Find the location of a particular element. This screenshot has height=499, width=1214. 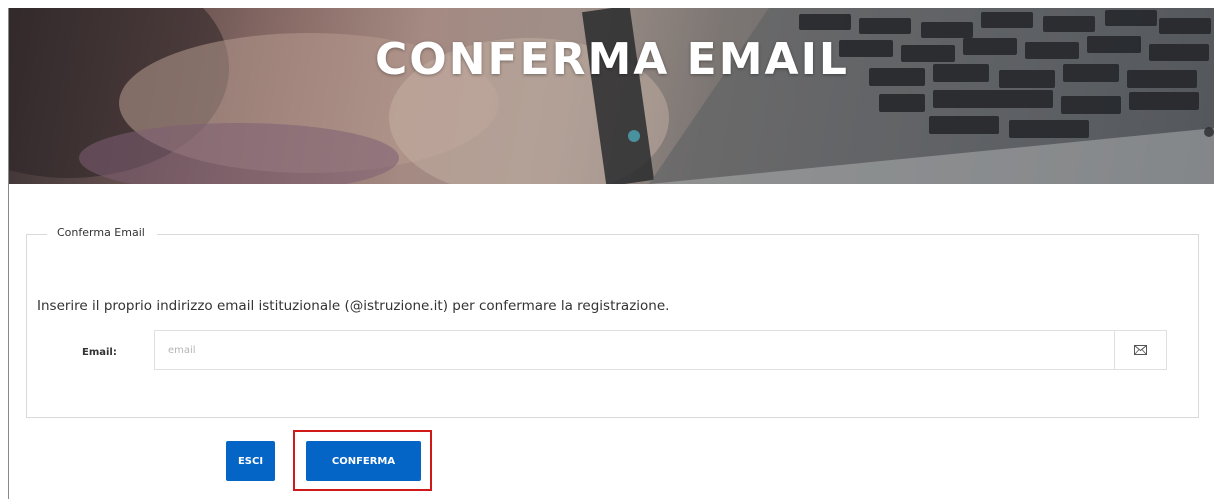

email-input-group is located at coordinates (660, 350).